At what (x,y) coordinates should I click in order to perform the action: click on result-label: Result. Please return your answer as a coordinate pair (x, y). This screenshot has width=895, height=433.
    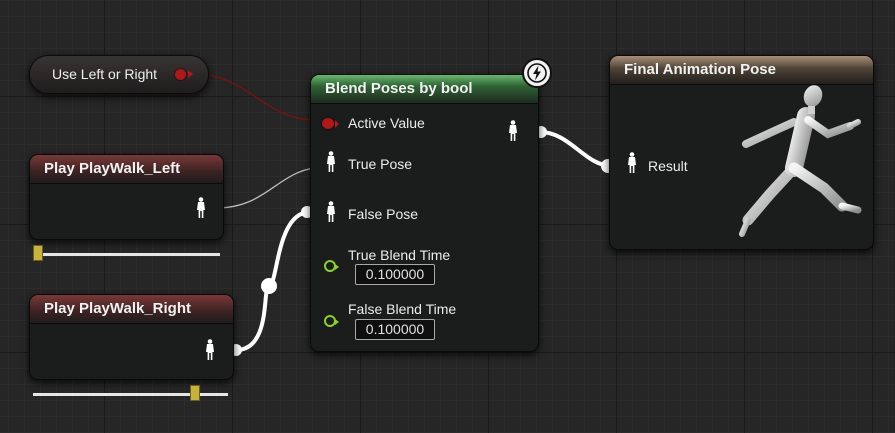
    Looking at the image, I should click on (668, 166).